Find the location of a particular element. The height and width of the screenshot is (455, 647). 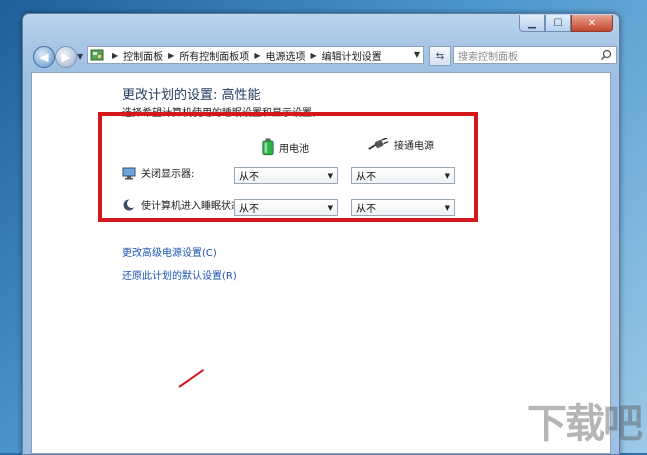

breadcrumb-control-panel: 控制面板 is located at coordinates (143, 55).